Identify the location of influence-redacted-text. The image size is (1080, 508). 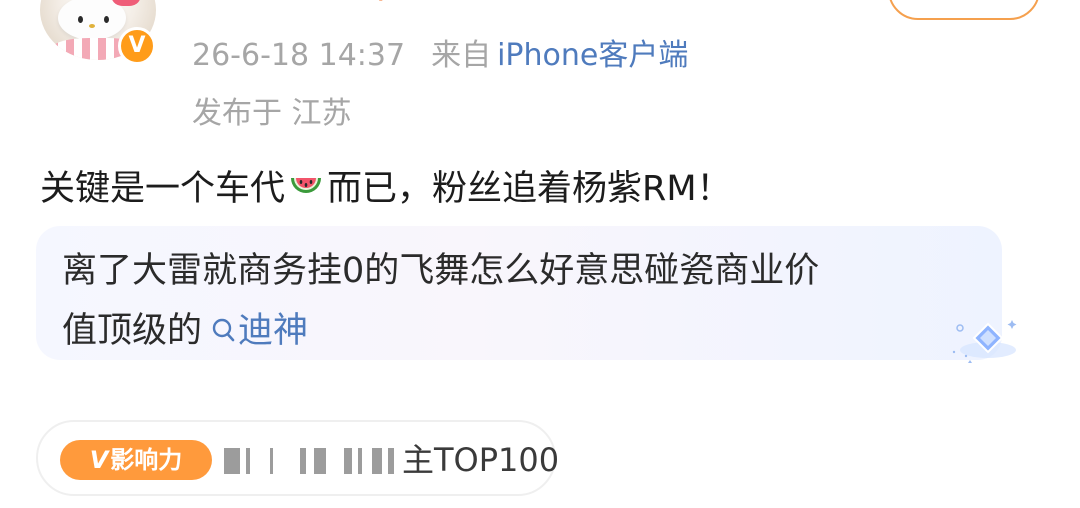
(313, 460).